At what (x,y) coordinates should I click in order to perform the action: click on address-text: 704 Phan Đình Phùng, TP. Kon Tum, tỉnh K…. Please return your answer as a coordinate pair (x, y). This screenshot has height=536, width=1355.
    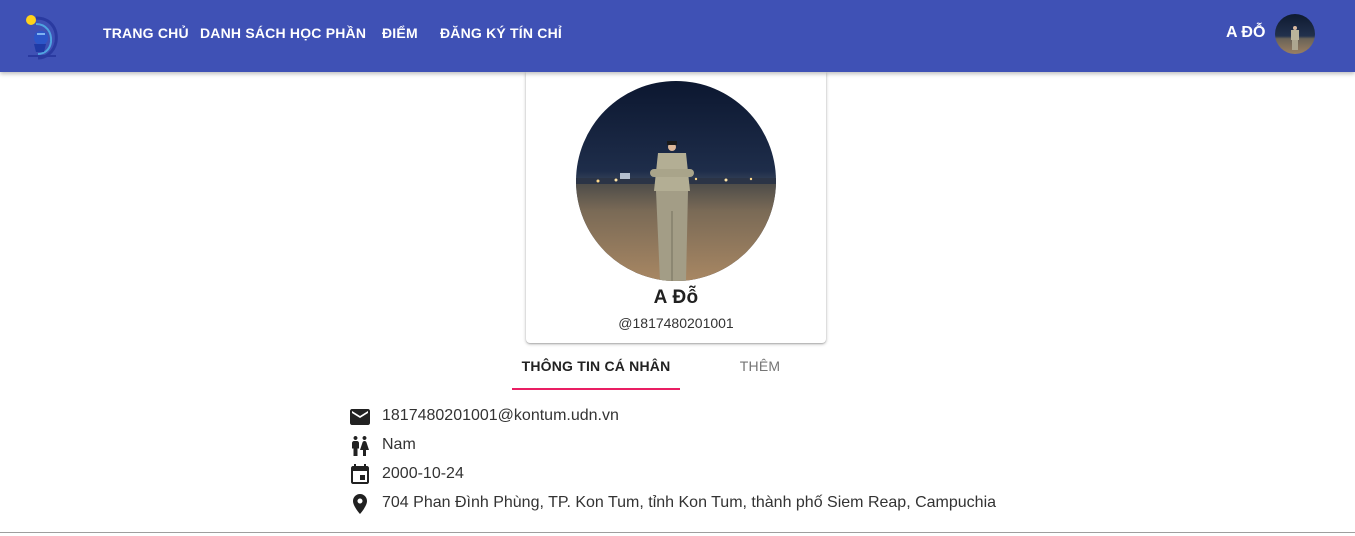
    Looking at the image, I should click on (689, 502).